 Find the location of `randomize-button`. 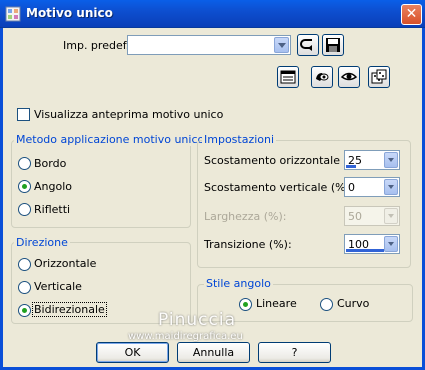

randomize-button is located at coordinates (379, 77).